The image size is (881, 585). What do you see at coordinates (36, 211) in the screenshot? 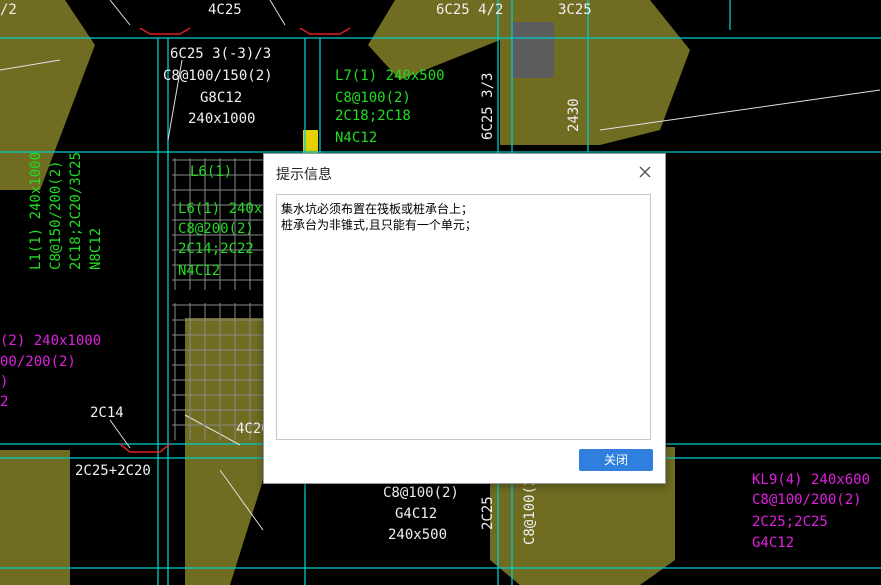
I see `cad-label: L1(1) 240x1000` at bounding box center [36, 211].